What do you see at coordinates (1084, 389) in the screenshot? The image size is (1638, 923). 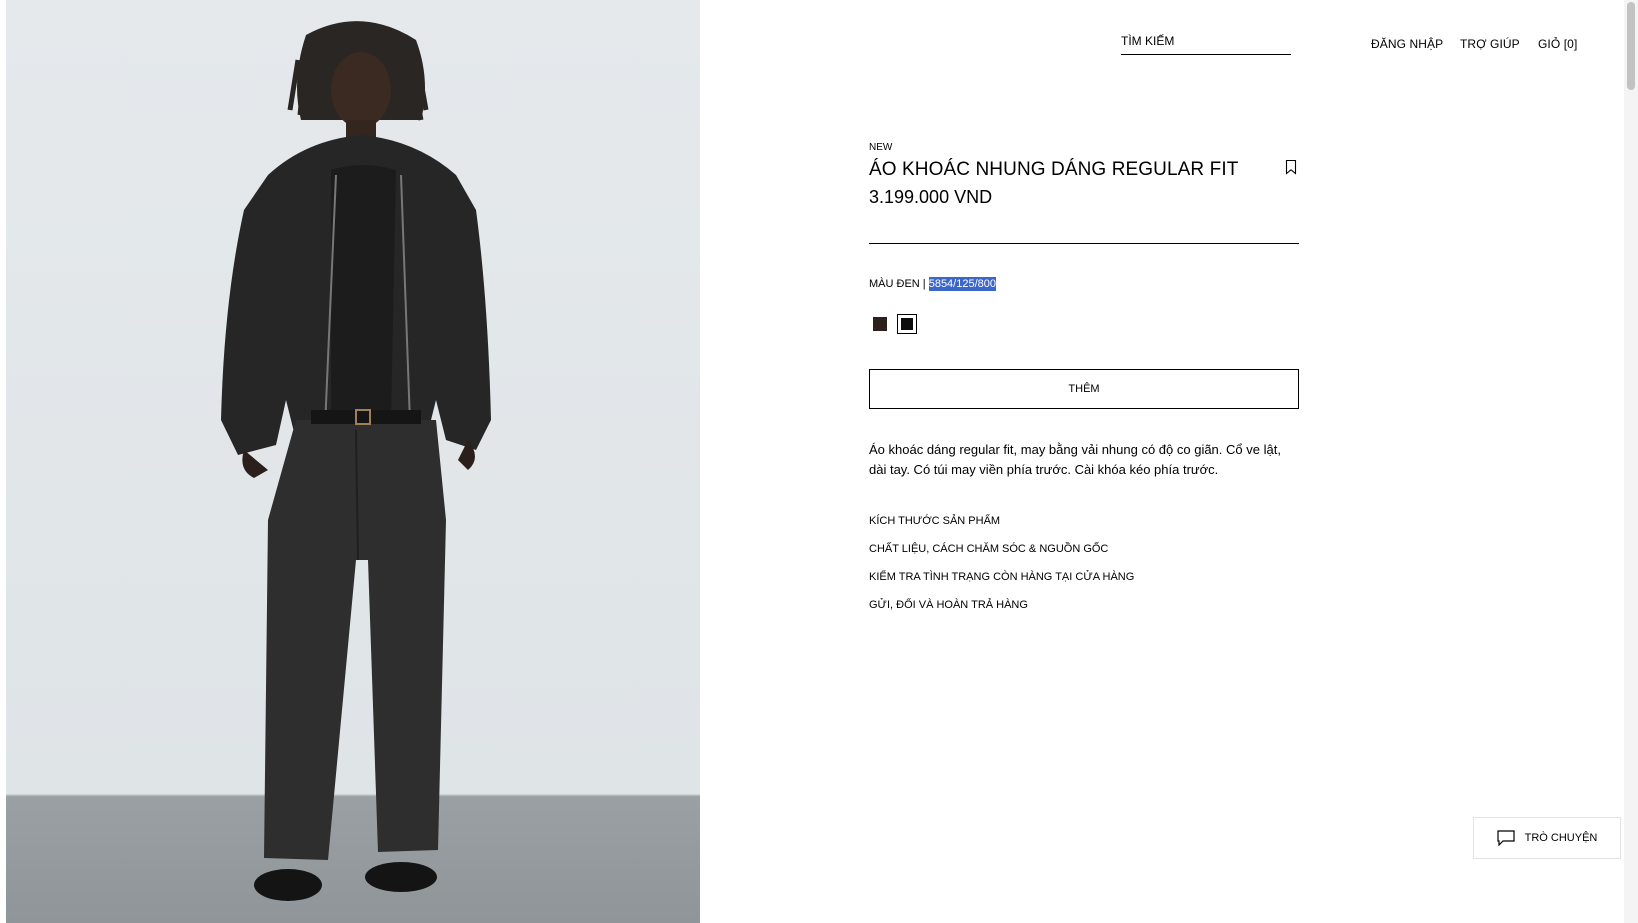 I see `add-to-cart-button: THÊM` at bounding box center [1084, 389].